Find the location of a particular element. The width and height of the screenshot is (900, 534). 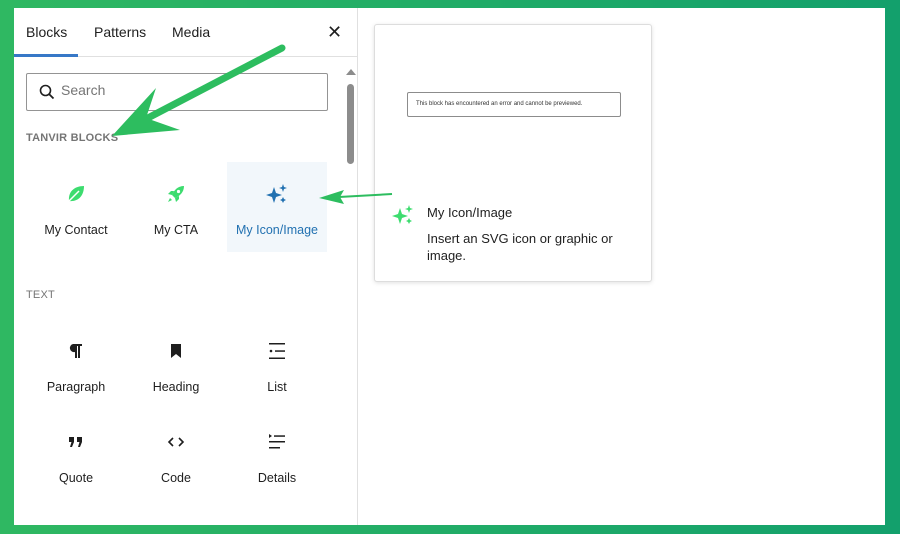

search-field is located at coordinates (177, 92).